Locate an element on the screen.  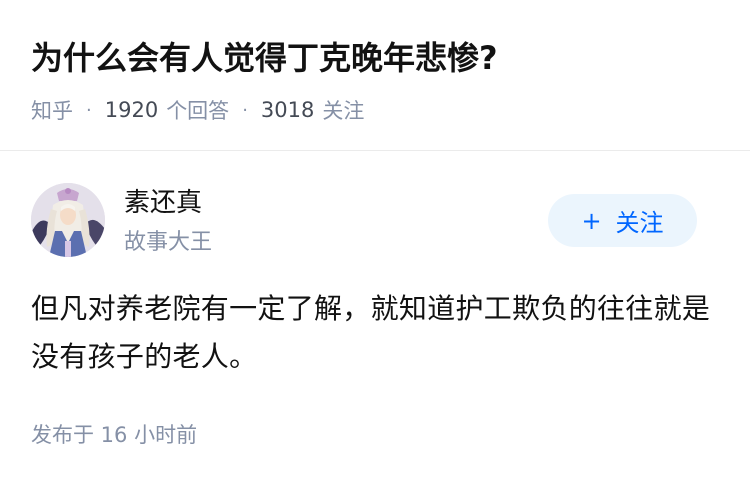
answer-count: 1920 is located at coordinates (131, 110).